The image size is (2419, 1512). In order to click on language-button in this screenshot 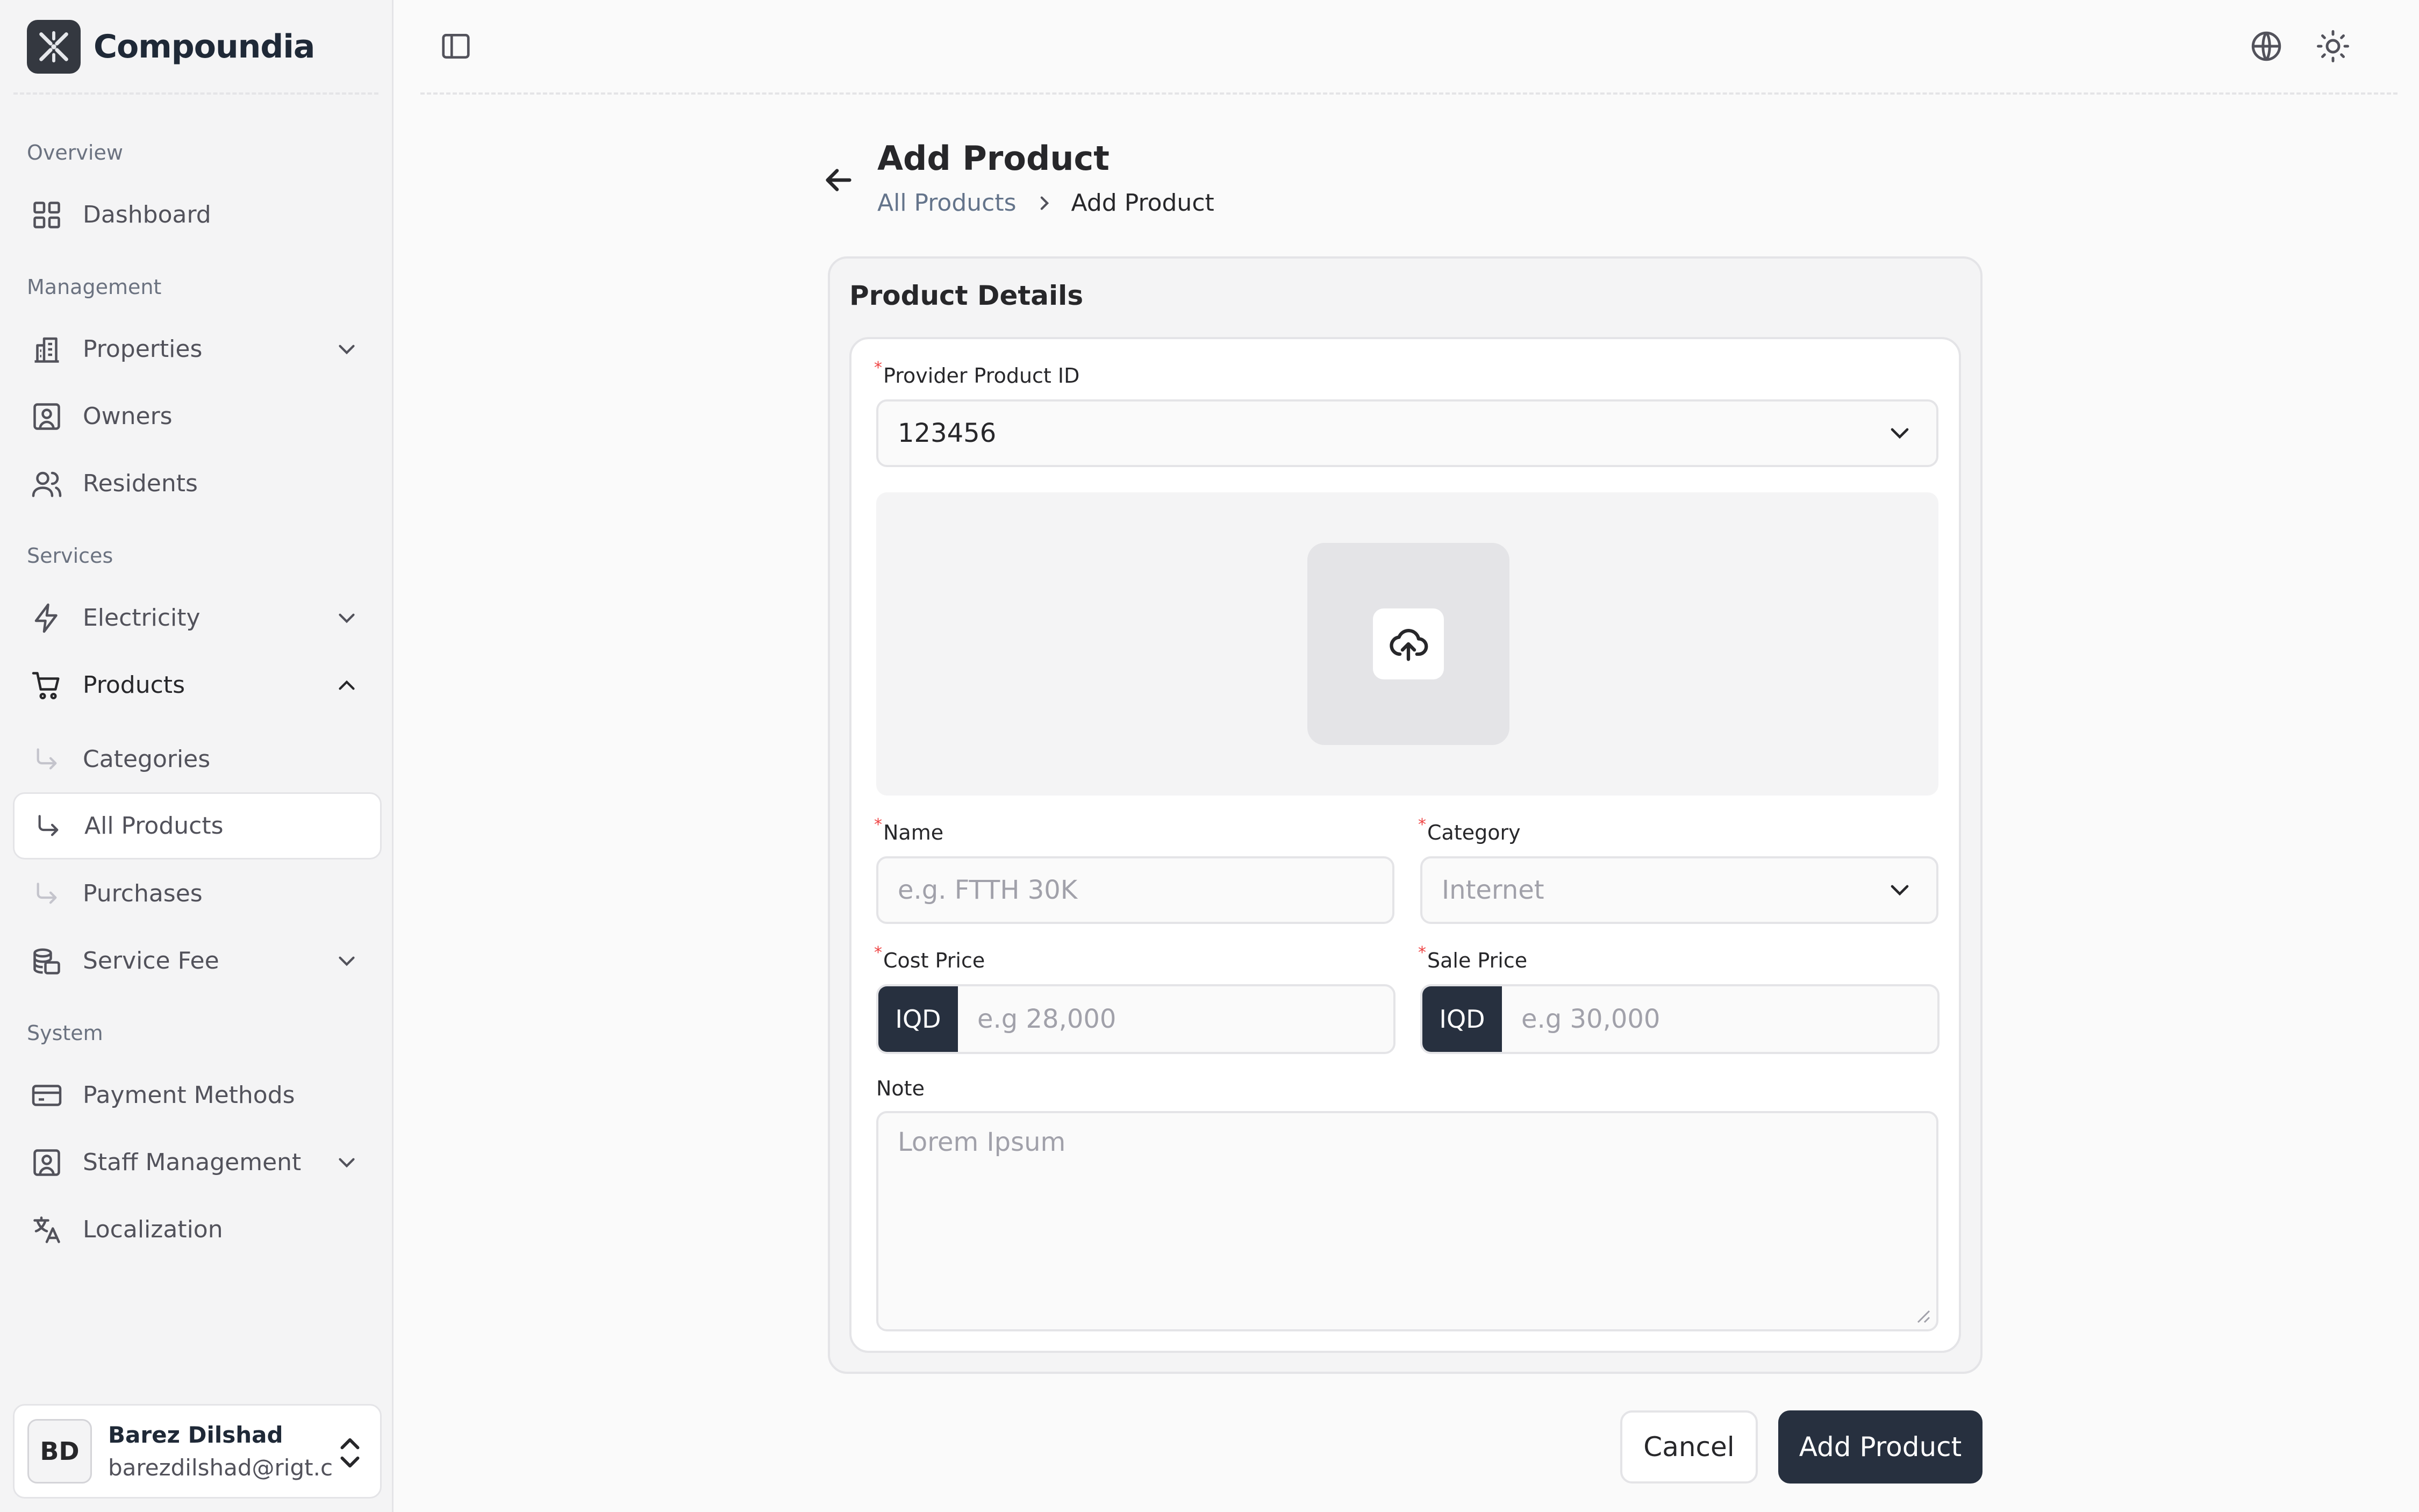, I will do `click(2266, 46)`.